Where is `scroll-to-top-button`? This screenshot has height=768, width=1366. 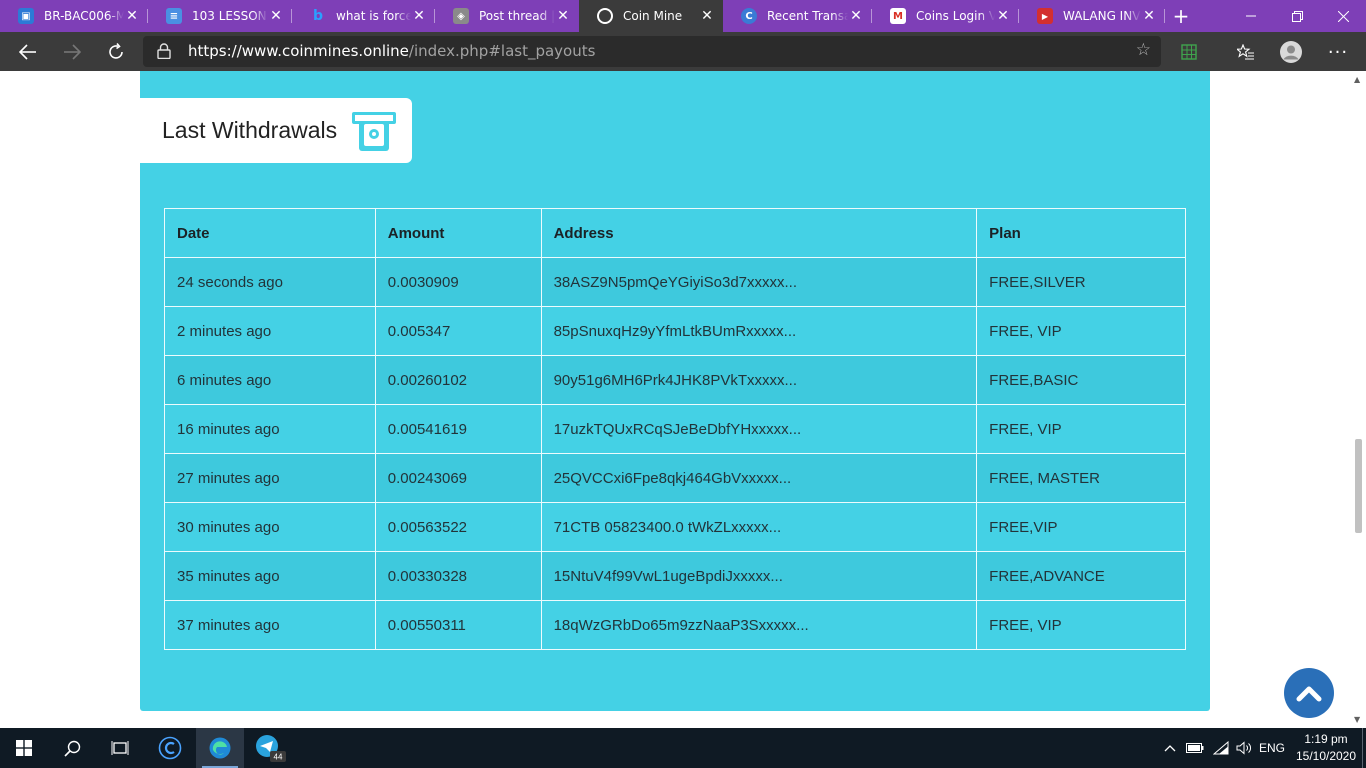 scroll-to-top-button is located at coordinates (1309, 693).